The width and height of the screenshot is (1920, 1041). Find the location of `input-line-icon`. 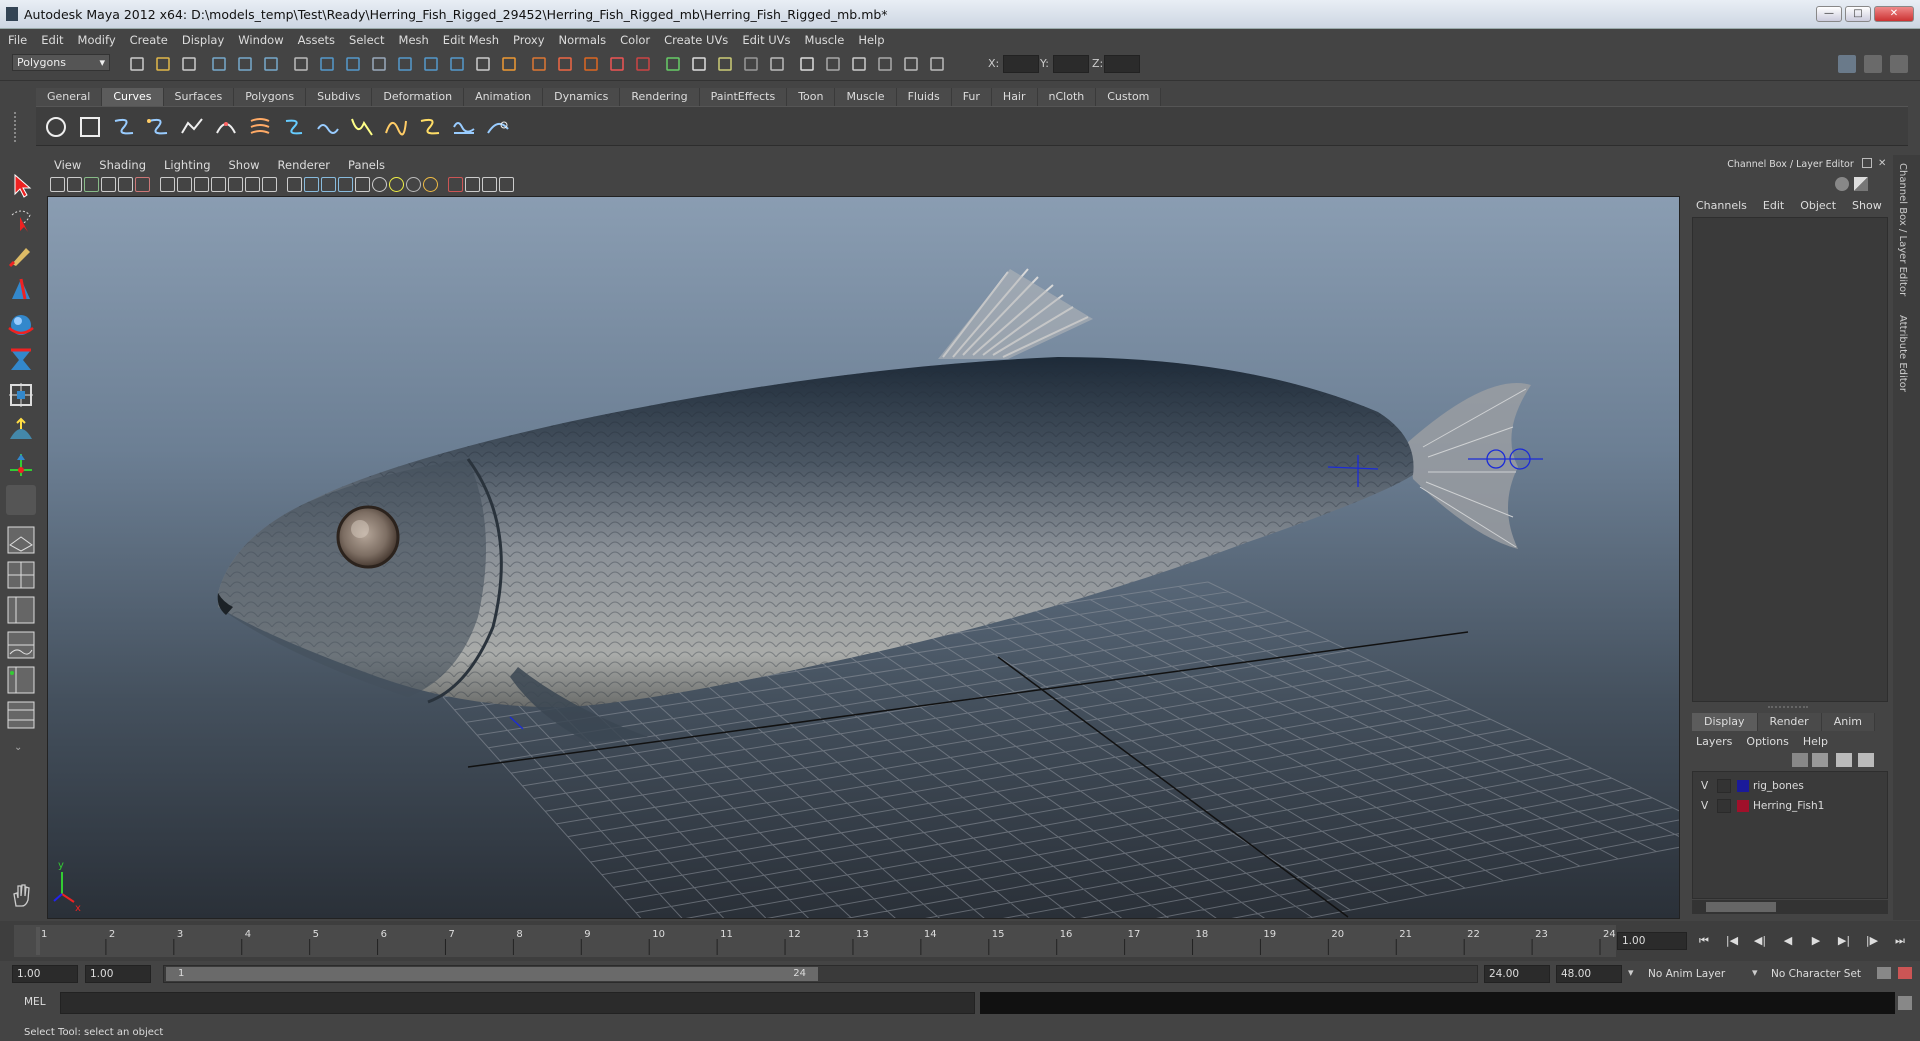

input-line-icon is located at coordinates (937, 64).